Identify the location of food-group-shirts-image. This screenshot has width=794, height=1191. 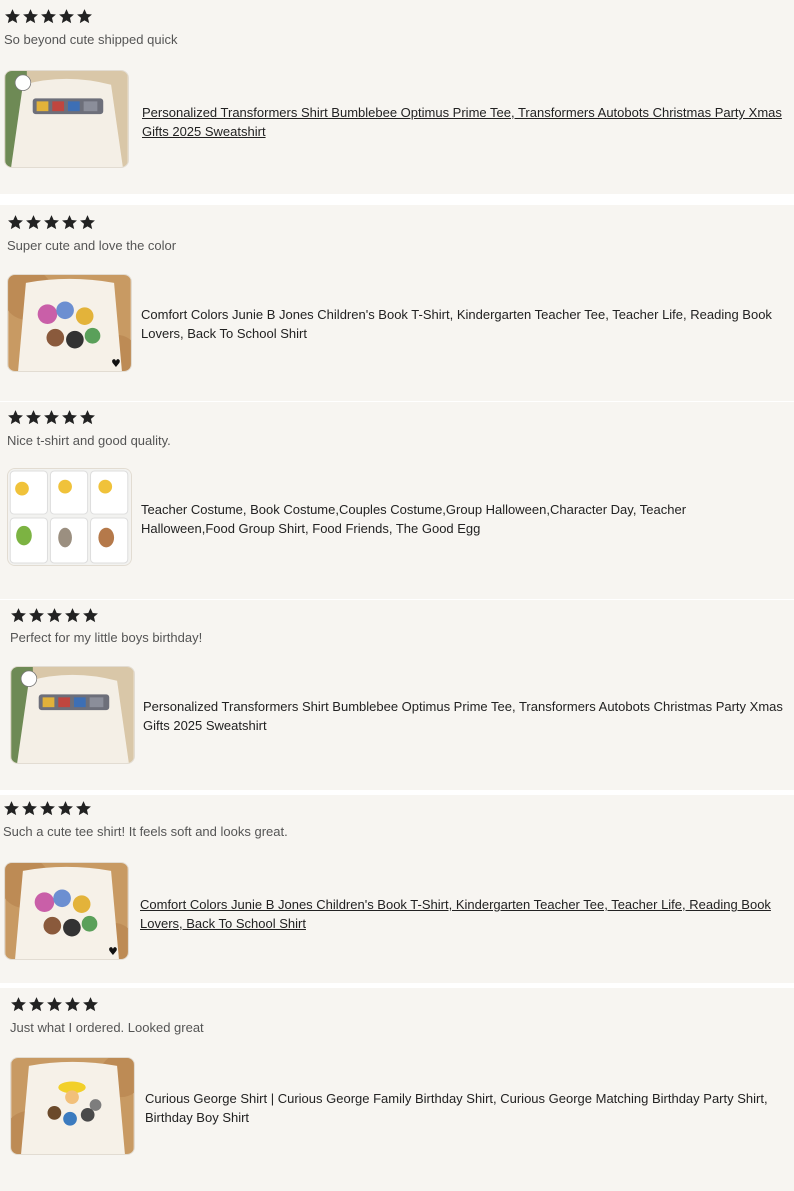
(69, 517).